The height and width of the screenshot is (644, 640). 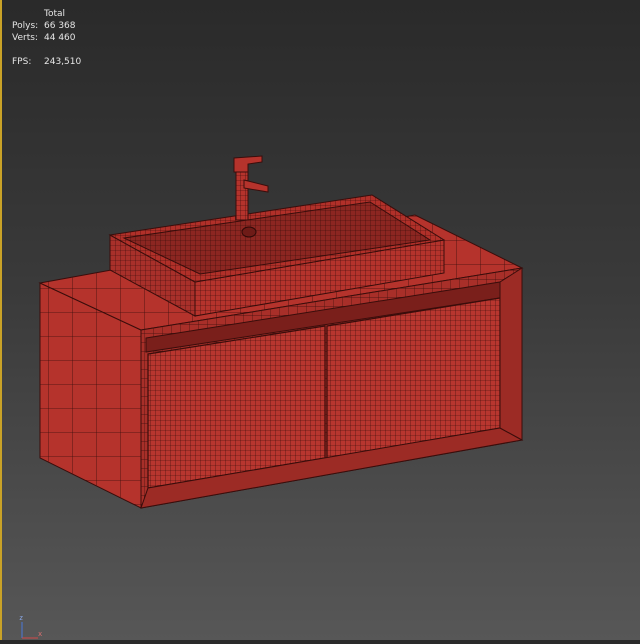 What do you see at coordinates (511, 354) in the screenshot?
I see `cabinet-right-bevel` at bounding box center [511, 354].